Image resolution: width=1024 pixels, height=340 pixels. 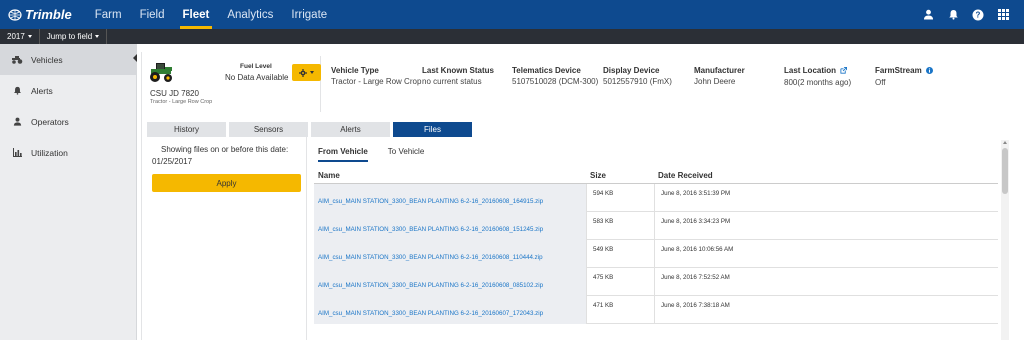 I want to click on info-last-status: Last Known Status no current status, so click(x=458, y=76).